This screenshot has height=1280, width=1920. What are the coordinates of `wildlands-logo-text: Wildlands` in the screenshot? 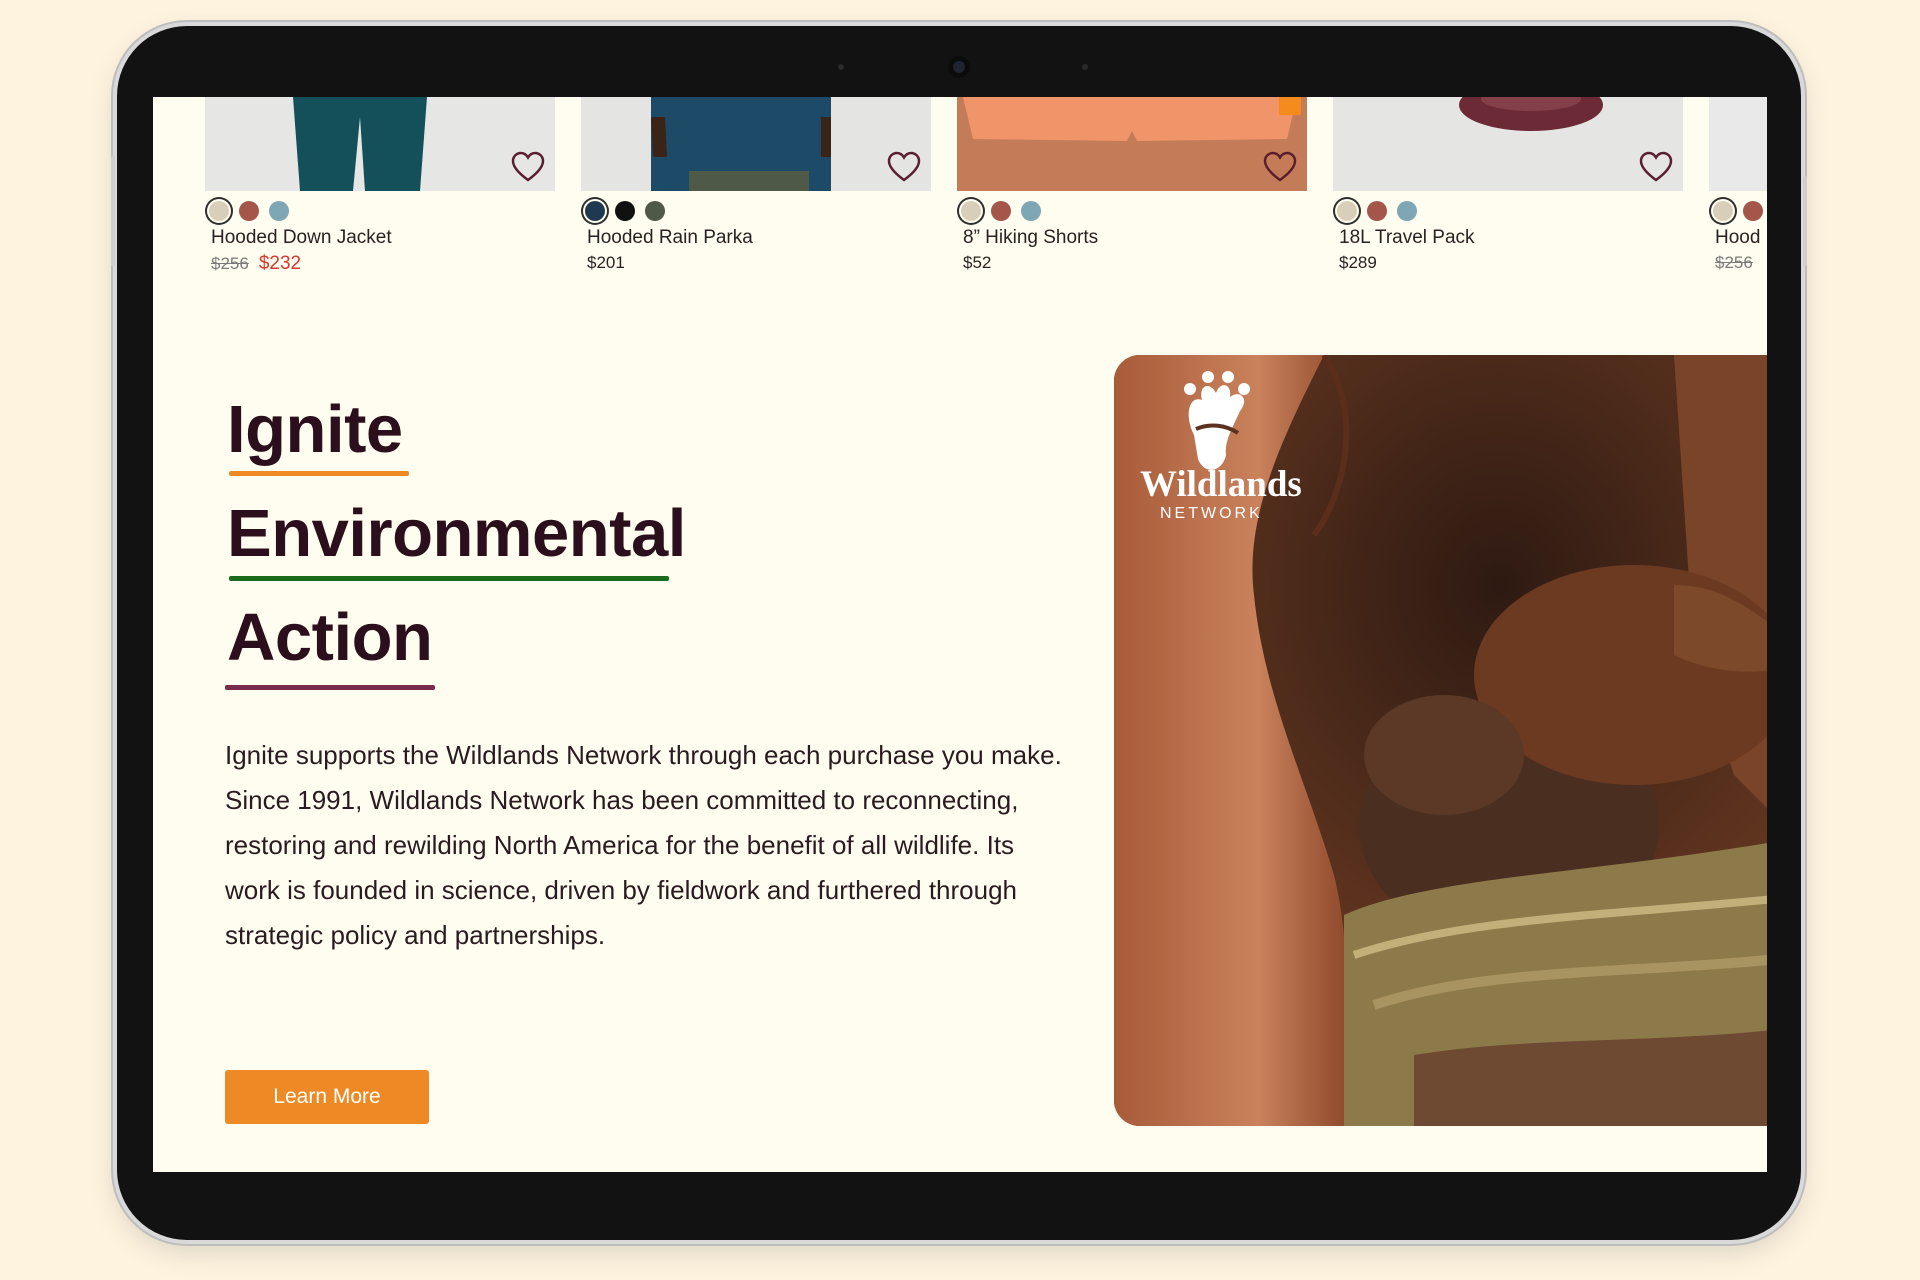 It's located at (1221, 484).